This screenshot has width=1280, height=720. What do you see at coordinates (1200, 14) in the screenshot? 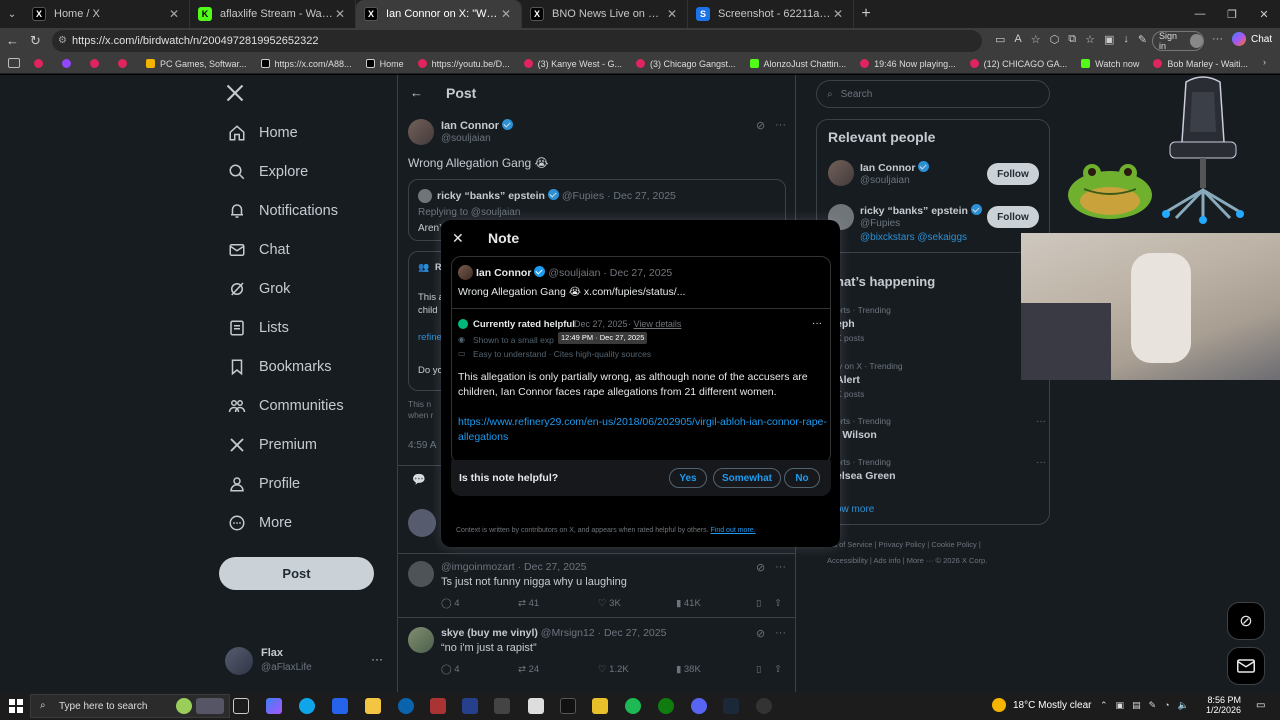
I see `minimize-icon: —` at bounding box center [1200, 14].